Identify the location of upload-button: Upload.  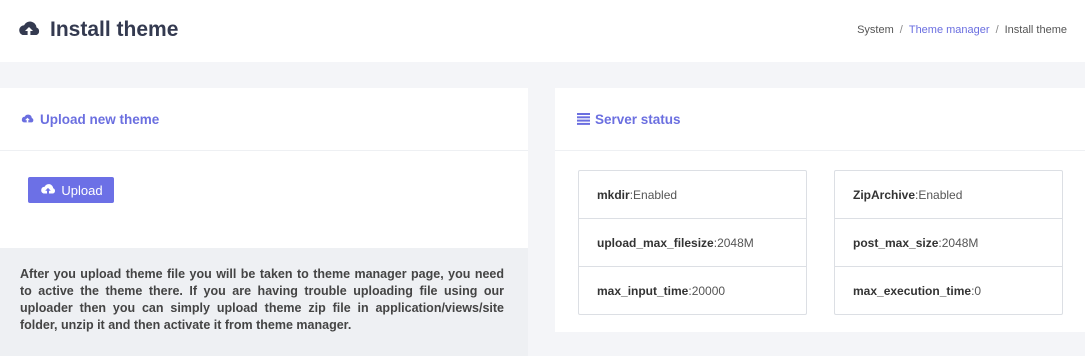
(71, 190).